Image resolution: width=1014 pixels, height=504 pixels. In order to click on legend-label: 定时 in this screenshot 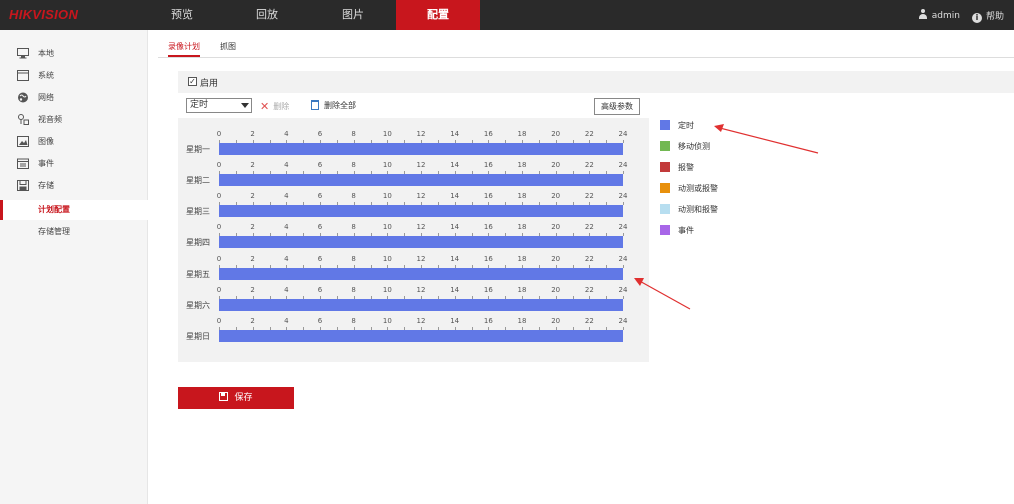, I will do `click(686, 125)`.